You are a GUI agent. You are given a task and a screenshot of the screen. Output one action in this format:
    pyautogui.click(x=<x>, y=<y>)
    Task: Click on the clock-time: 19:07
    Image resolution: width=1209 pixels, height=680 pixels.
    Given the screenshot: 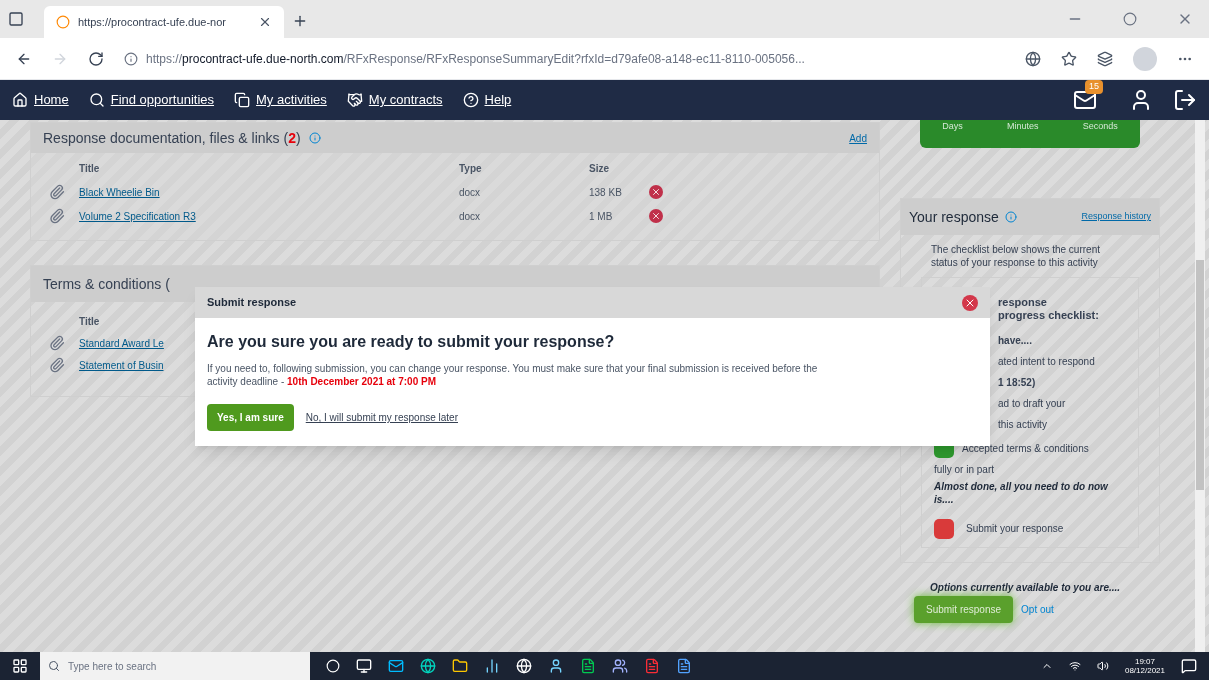 What is the action you would take?
    pyautogui.click(x=1144, y=661)
    